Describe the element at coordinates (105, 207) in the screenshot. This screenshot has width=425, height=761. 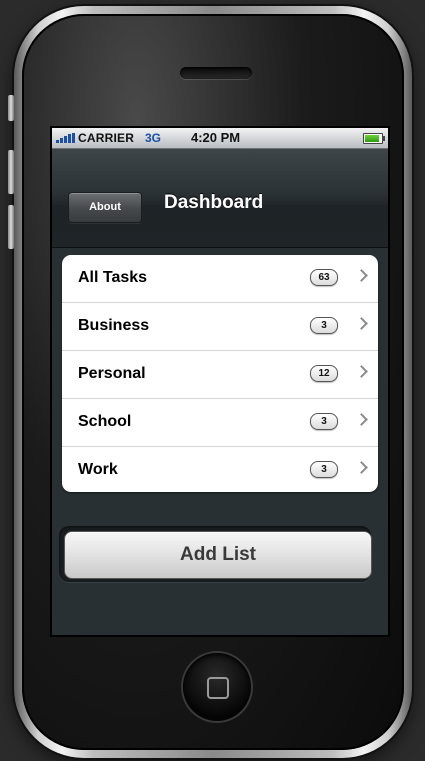
I see `about-button: About` at that location.